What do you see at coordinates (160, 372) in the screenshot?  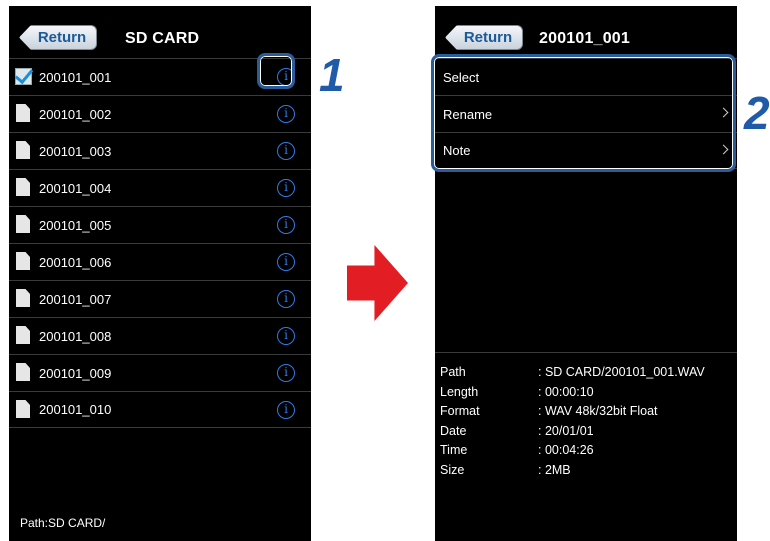 I see `file-row: 200101_009 i` at bounding box center [160, 372].